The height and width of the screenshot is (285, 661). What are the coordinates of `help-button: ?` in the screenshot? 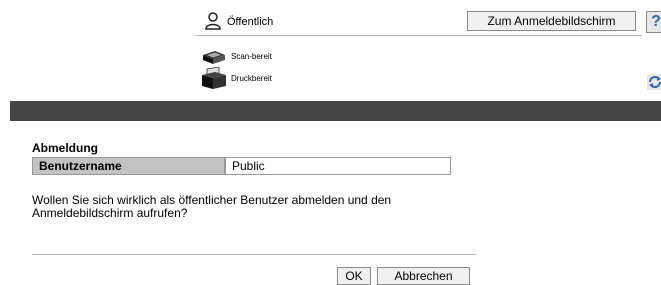 It's located at (653, 22).